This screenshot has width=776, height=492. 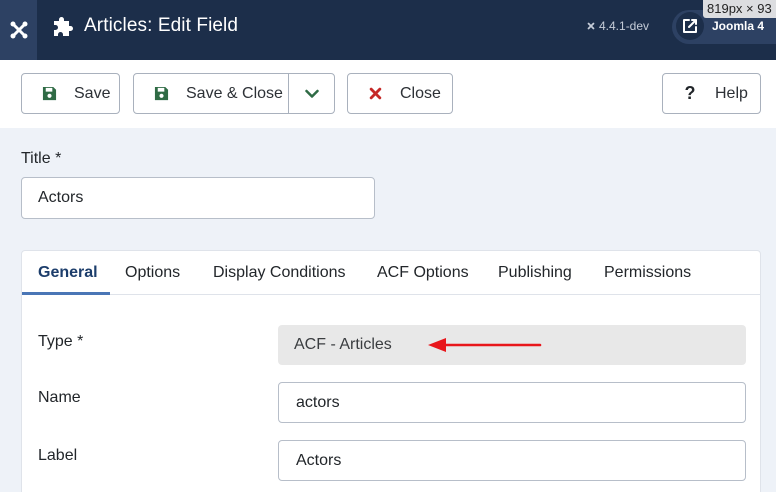 What do you see at coordinates (423, 273) in the screenshot?
I see `tab-acf-options: ACF Options` at bounding box center [423, 273].